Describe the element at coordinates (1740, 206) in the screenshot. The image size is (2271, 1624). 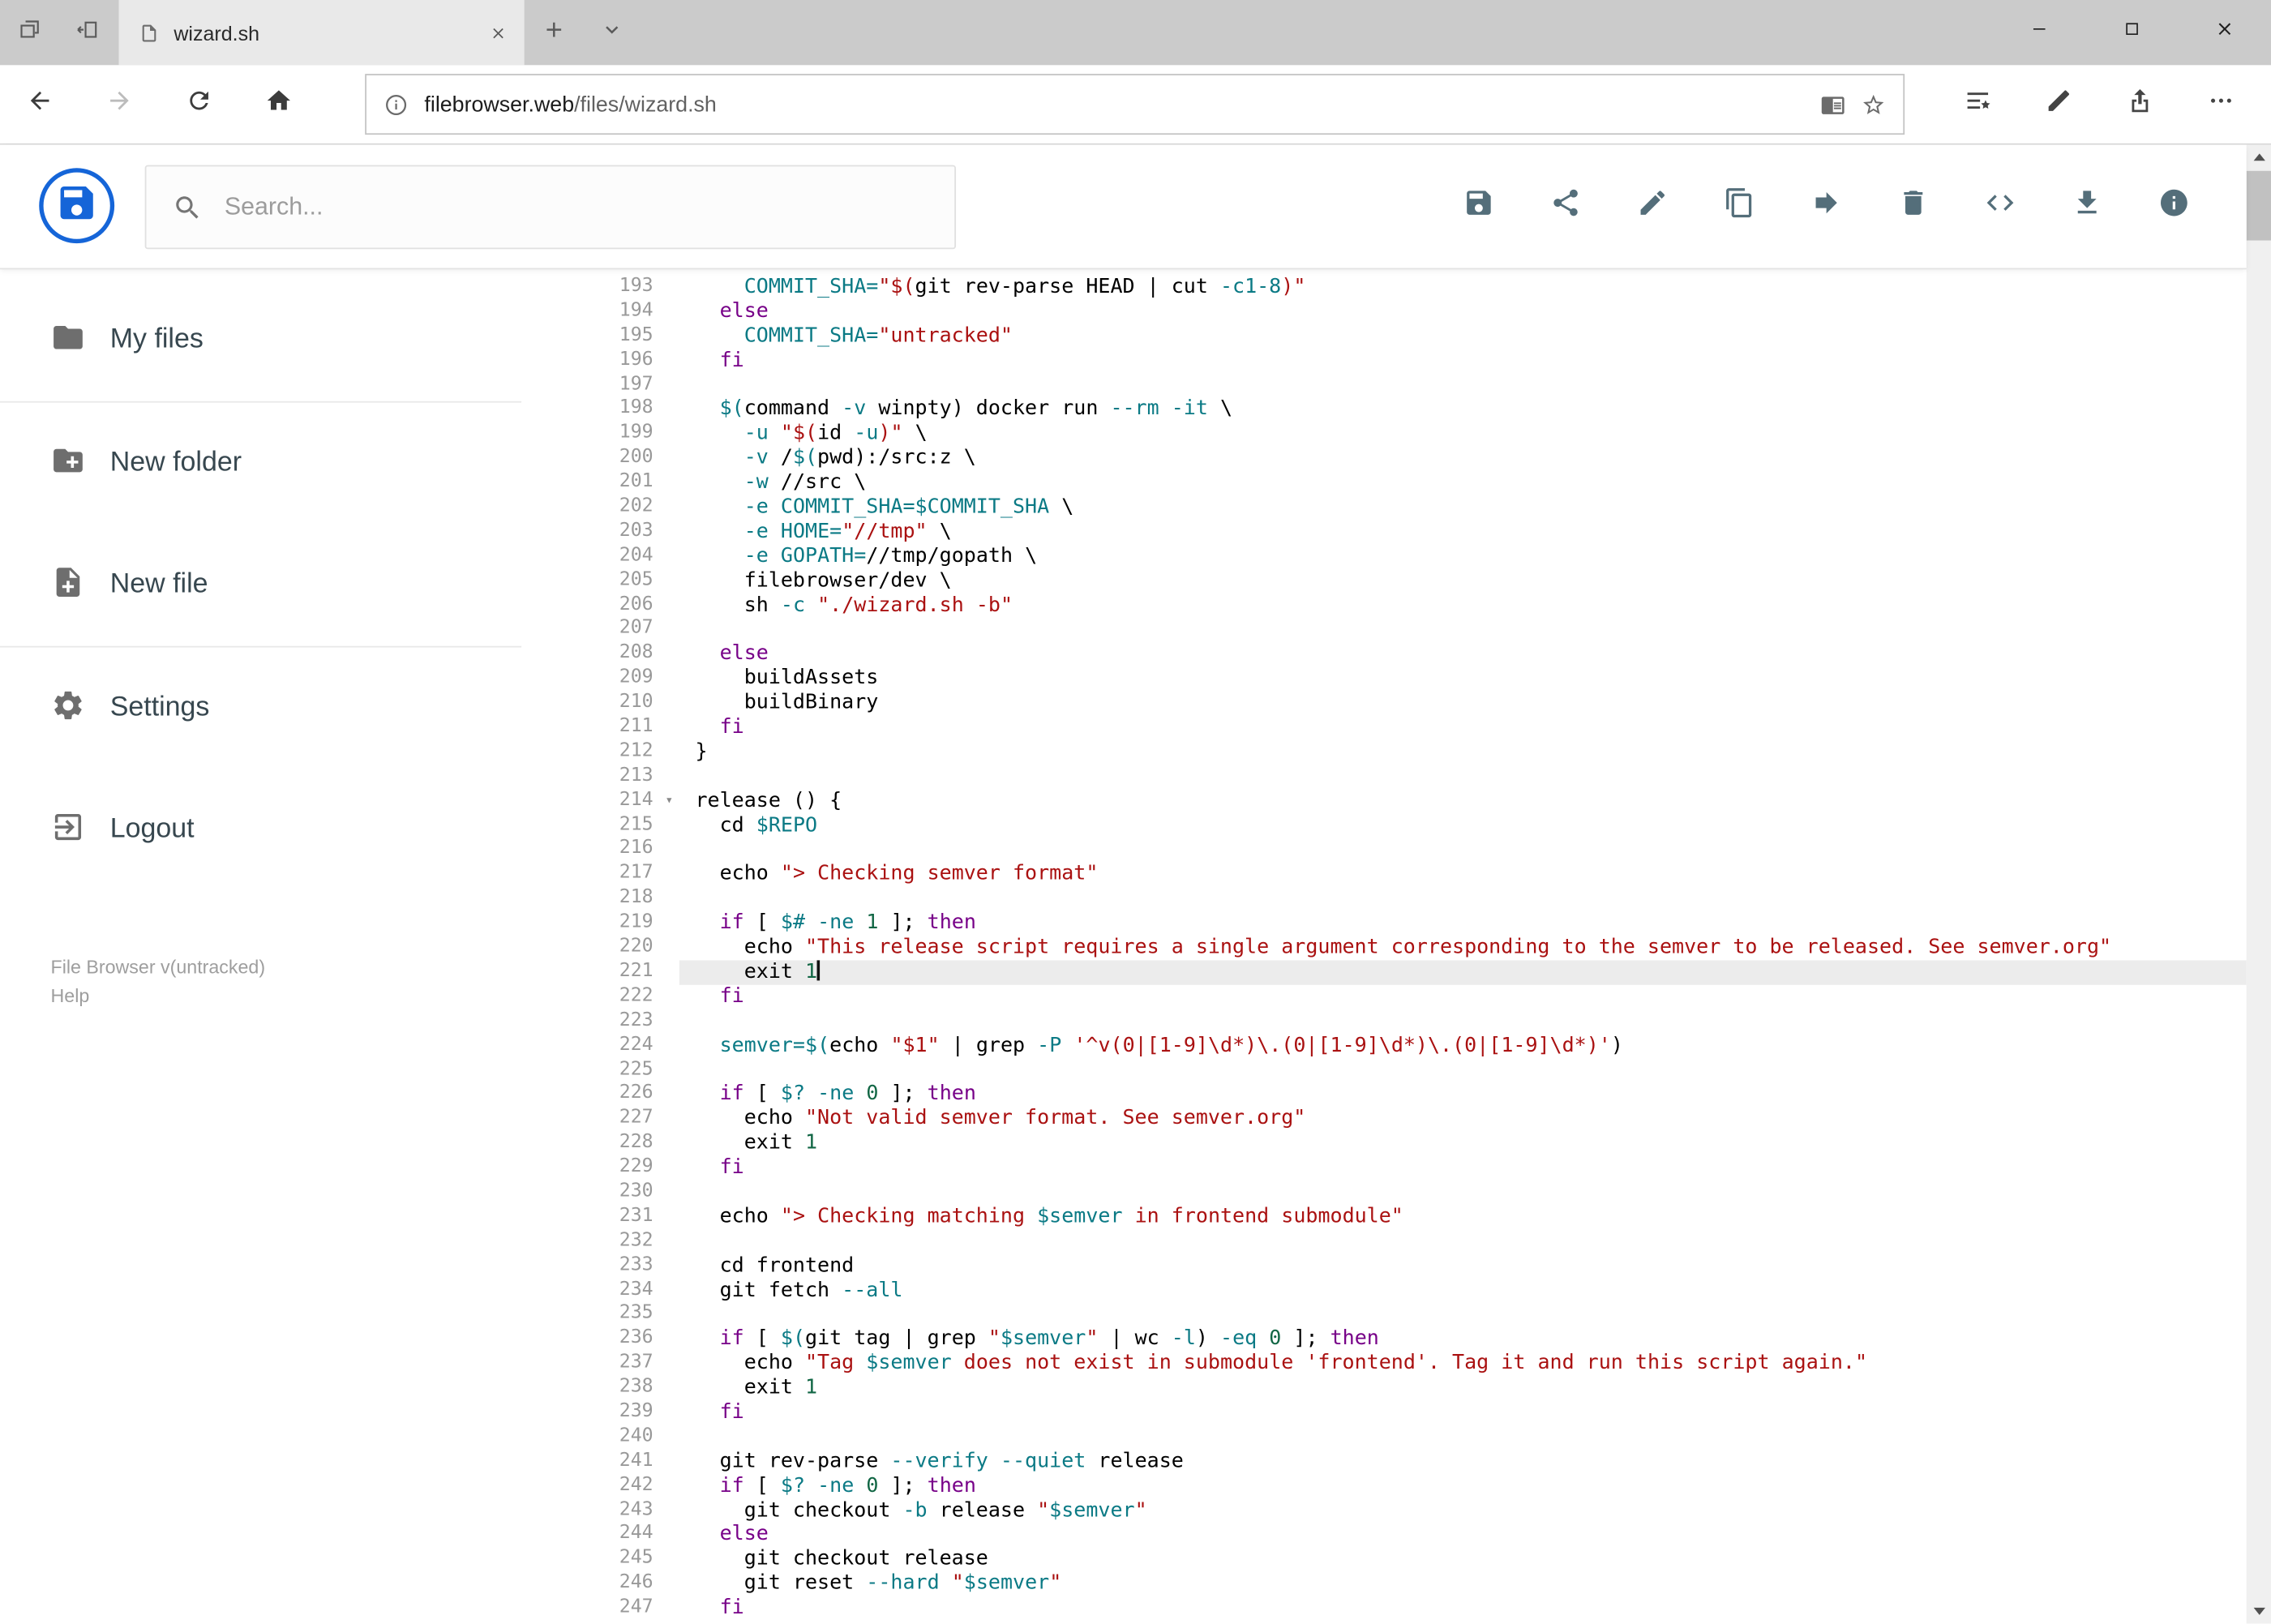
I see `copy-button` at that location.